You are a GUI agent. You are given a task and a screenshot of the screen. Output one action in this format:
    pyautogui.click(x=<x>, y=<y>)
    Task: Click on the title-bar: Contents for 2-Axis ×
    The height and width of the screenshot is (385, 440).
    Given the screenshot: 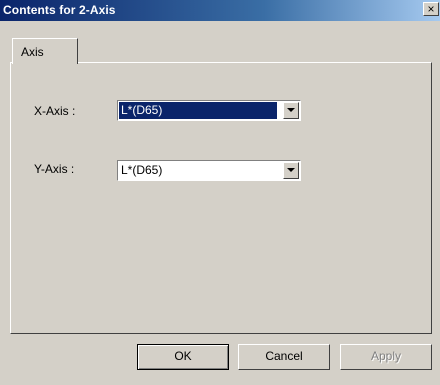 What is the action you would take?
    pyautogui.click(x=220, y=10)
    